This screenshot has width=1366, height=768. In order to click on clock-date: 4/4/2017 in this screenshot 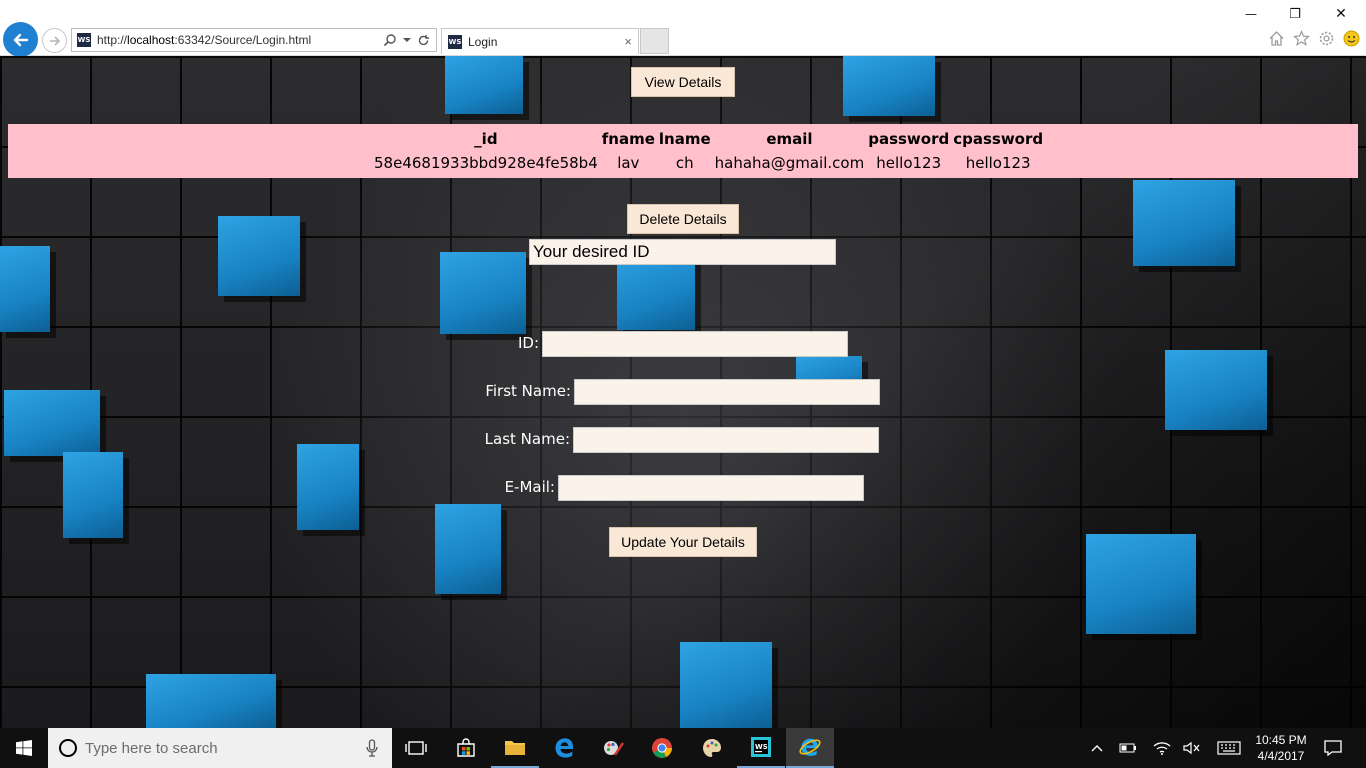, I will do `click(1281, 756)`.